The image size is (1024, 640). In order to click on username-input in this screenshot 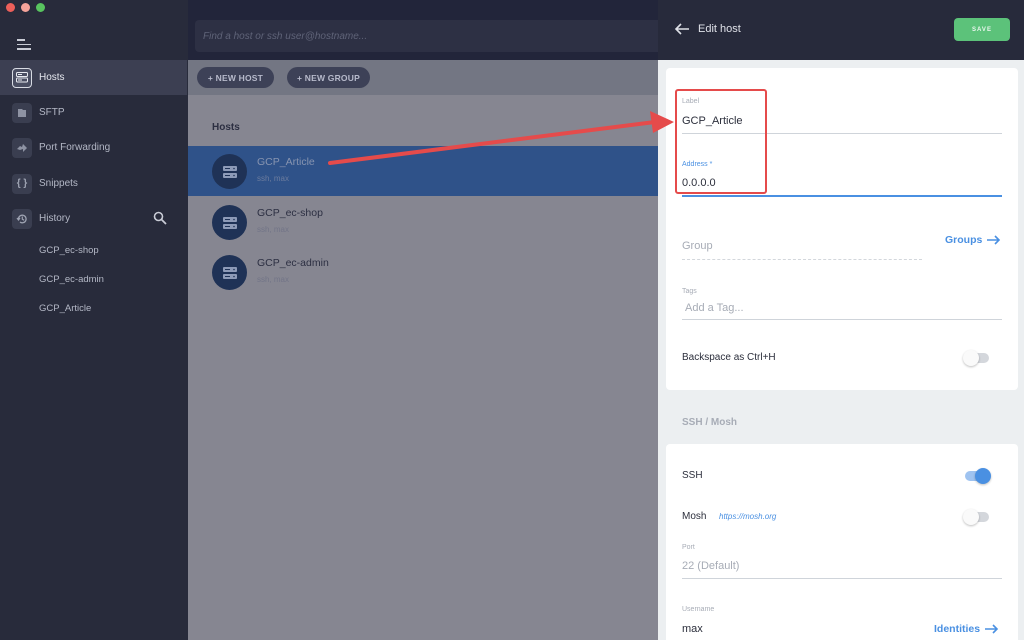, I will do `click(782, 629)`.